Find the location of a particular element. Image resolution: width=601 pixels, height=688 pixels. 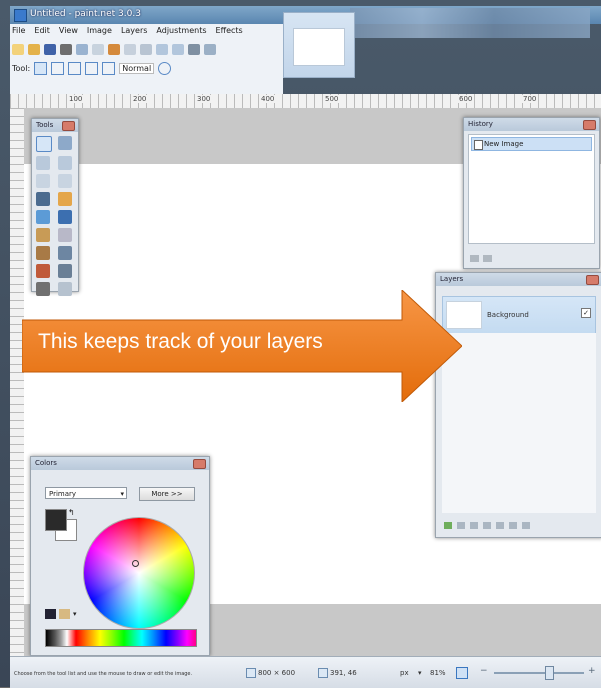

blend-mode-dropdown: Normal is located at coordinates (137, 68).